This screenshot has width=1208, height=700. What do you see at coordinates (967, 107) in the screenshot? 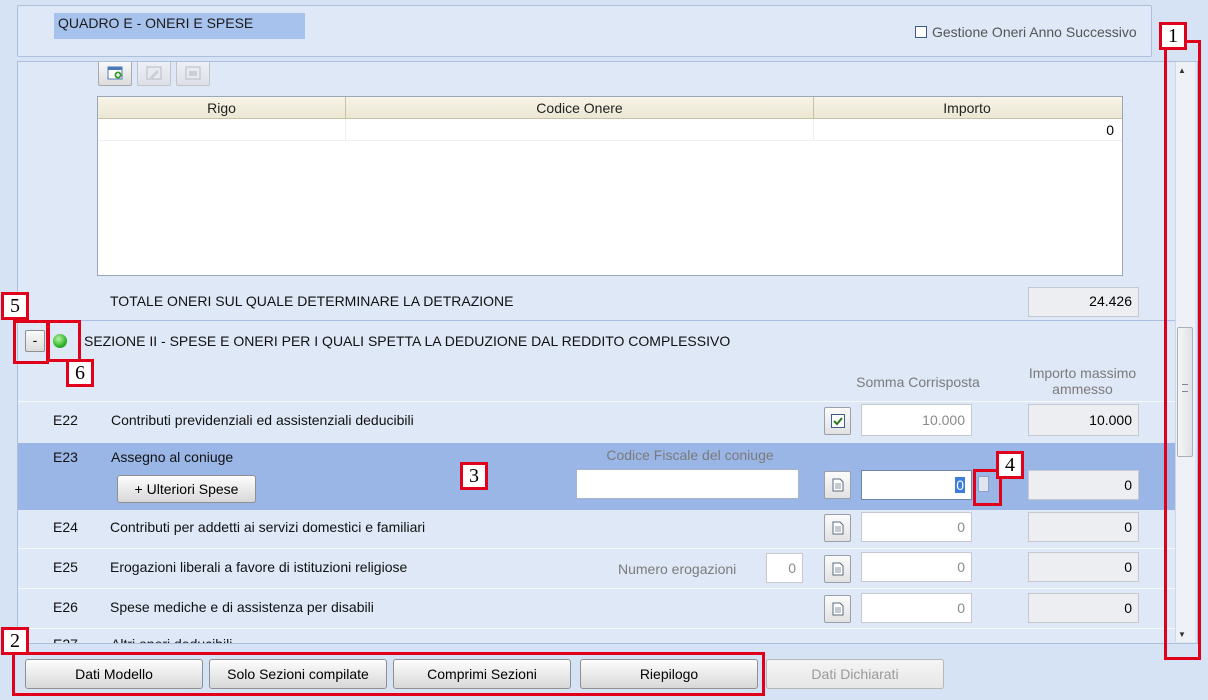
I see `grid-col-importo: Importo` at bounding box center [967, 107].